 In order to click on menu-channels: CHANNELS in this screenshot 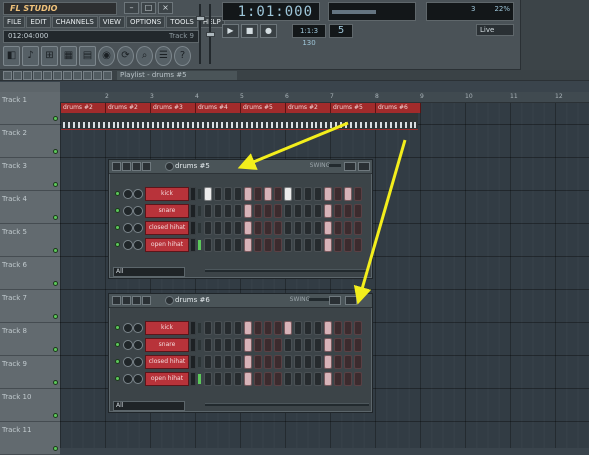, I will do `click(74, 22)`.